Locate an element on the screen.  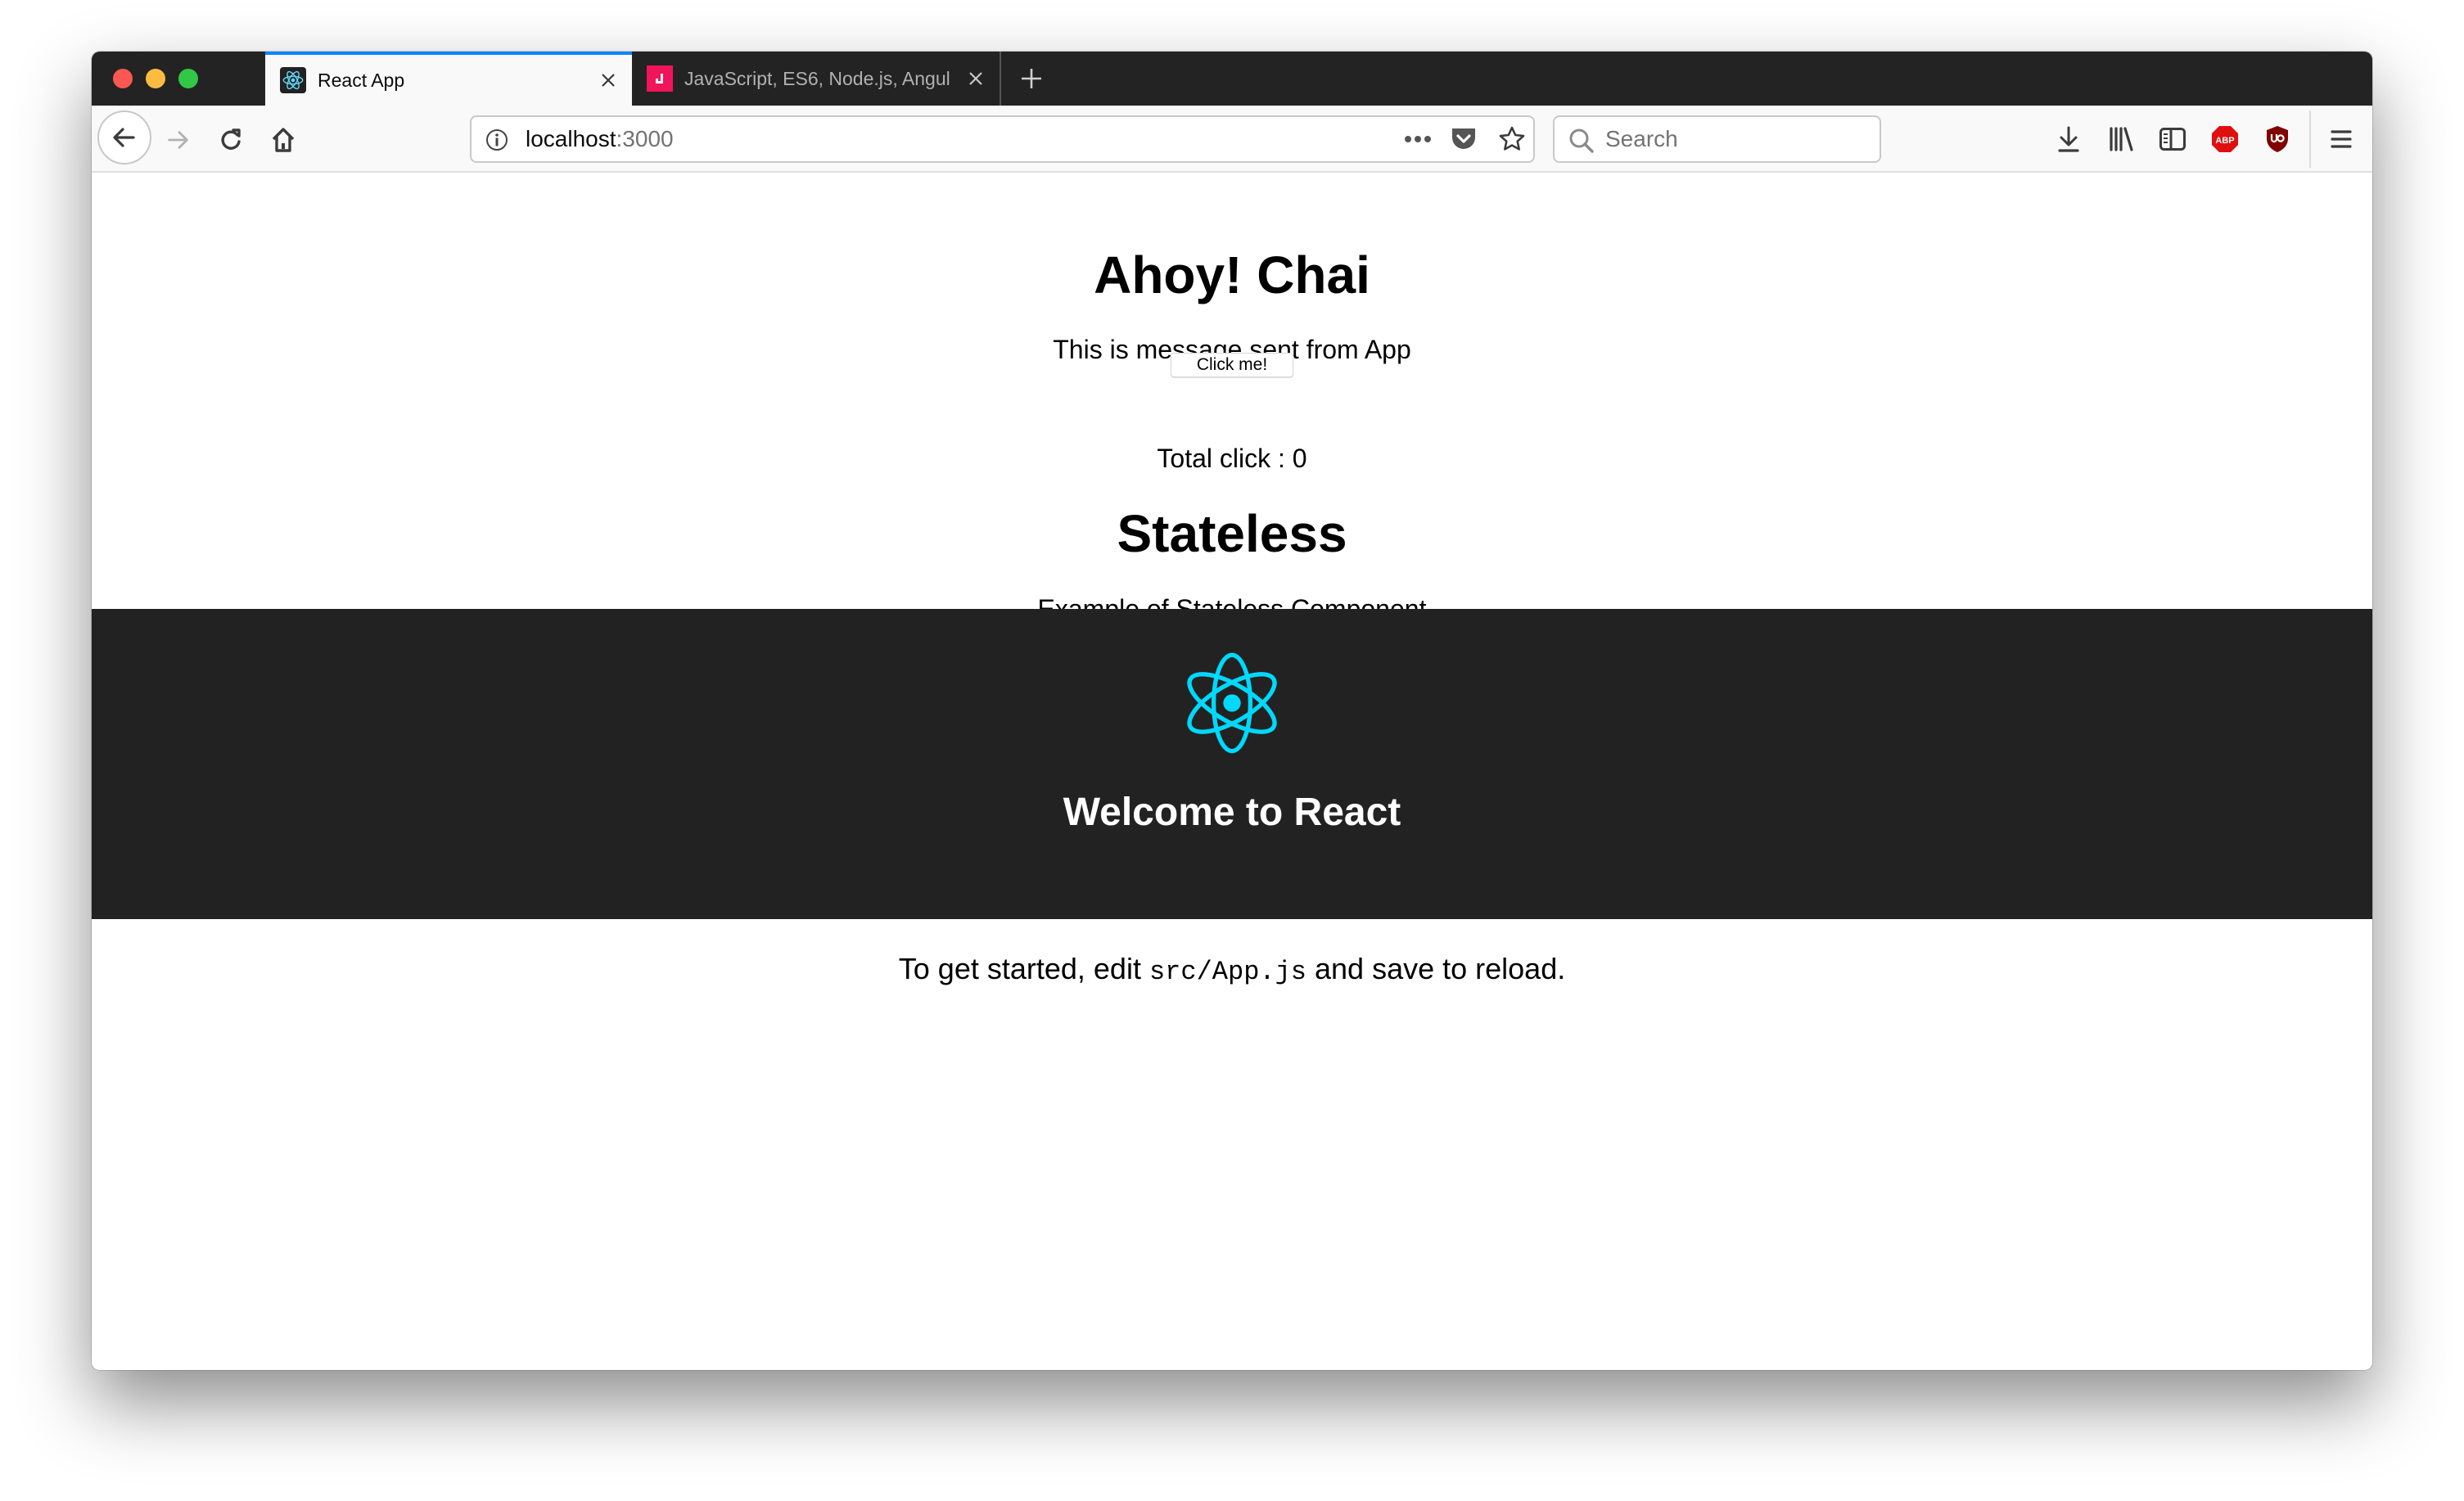
search-bar: Search is located at coordinates (1717, 139).